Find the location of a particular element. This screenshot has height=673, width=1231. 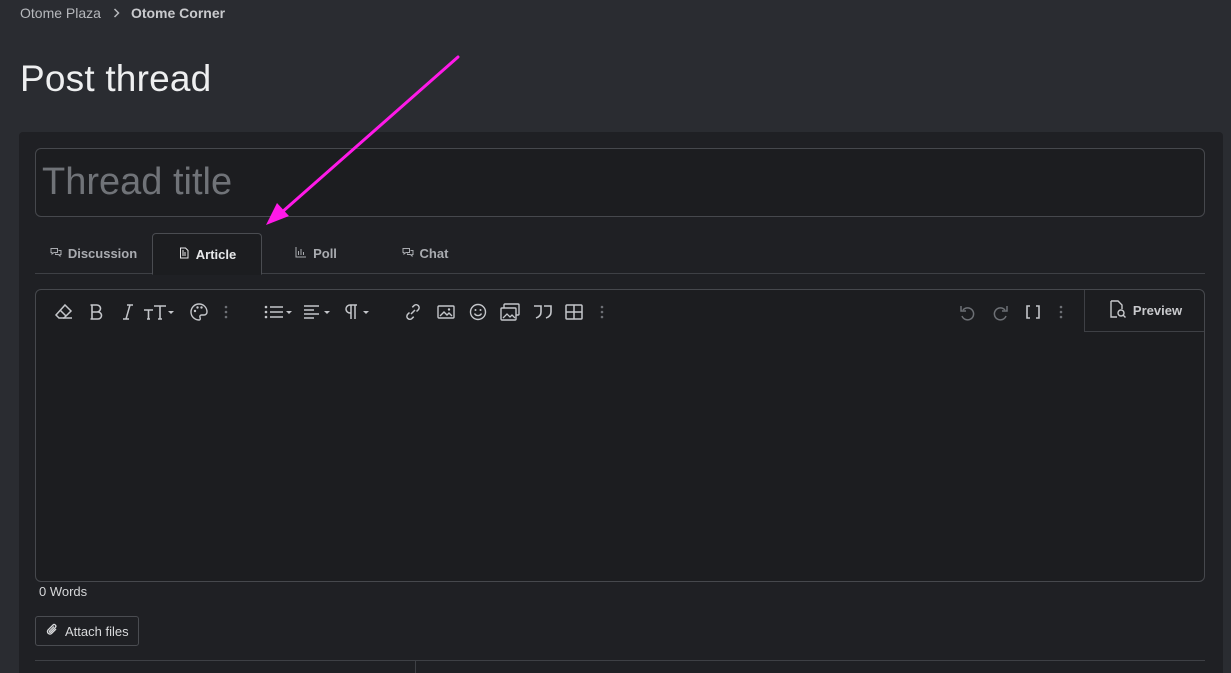

attach-files-button: Attach files is located at coordinates (87, 631).